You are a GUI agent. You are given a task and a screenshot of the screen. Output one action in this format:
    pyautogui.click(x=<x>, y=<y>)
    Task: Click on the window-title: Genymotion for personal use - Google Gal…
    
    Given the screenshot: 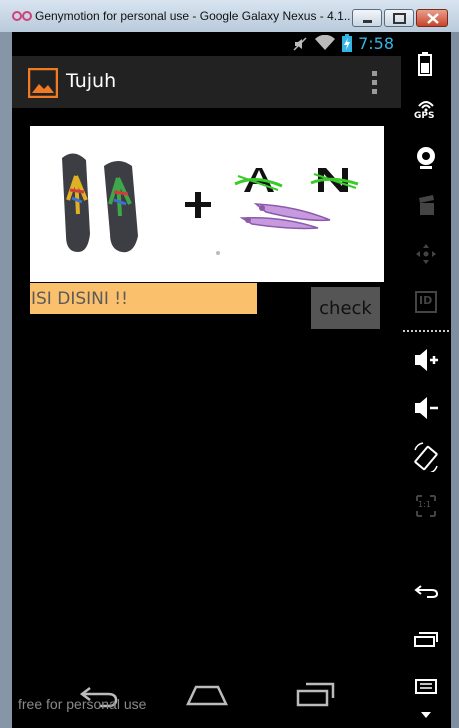 What is the action you would take?
    pyautogui.click(x=193, y=16)
    